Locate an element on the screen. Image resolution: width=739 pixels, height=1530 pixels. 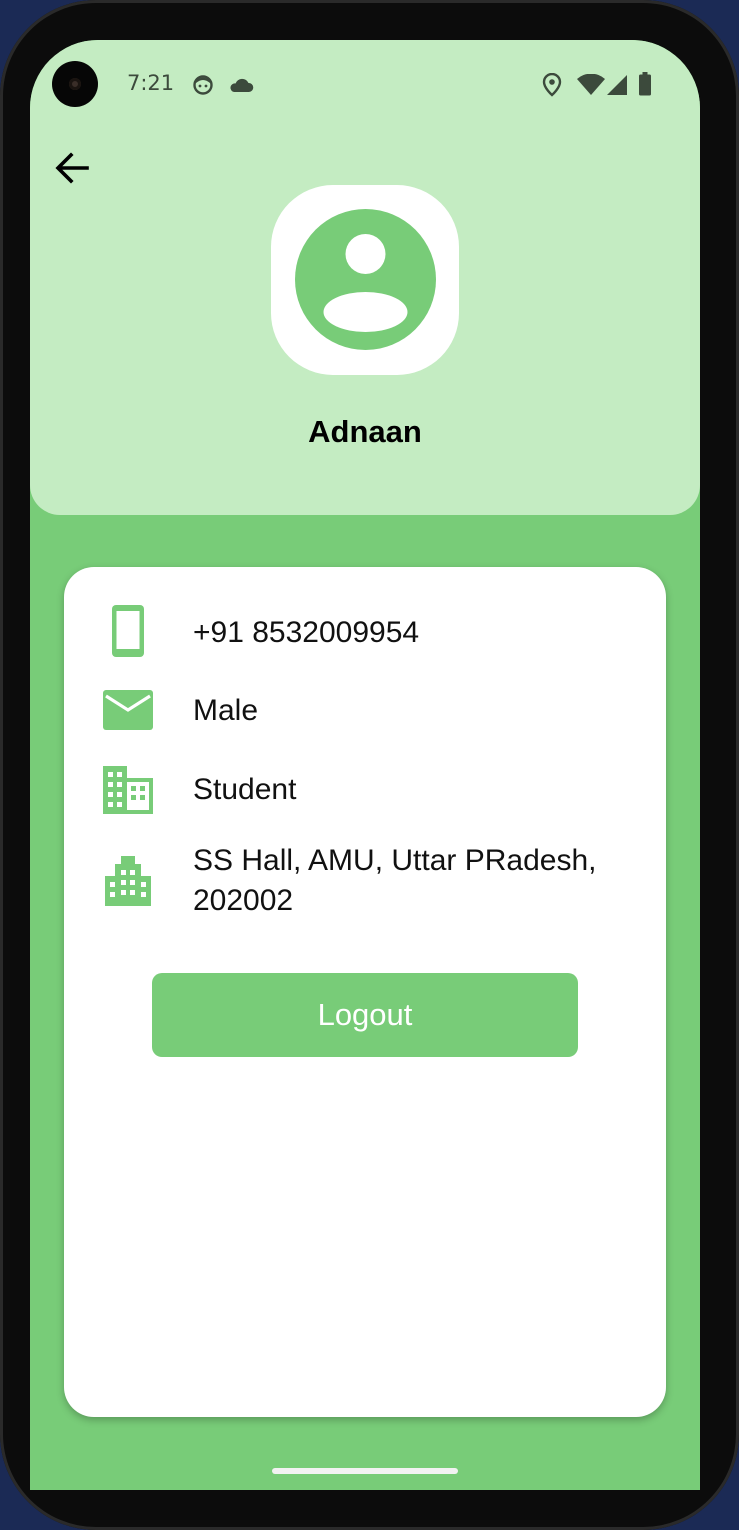
phone-number: +91 8532009954 is located at coordinates (306, 632).